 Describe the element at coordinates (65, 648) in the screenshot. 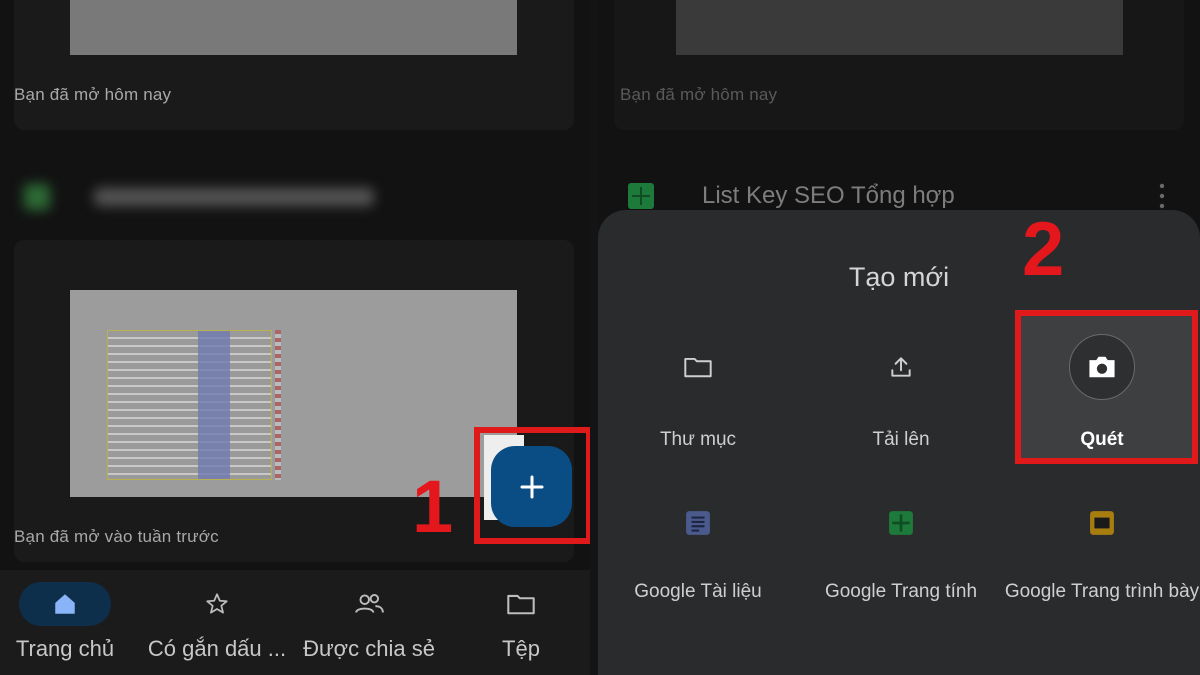

I see `nav-label-home: Trang chủ` at that location.